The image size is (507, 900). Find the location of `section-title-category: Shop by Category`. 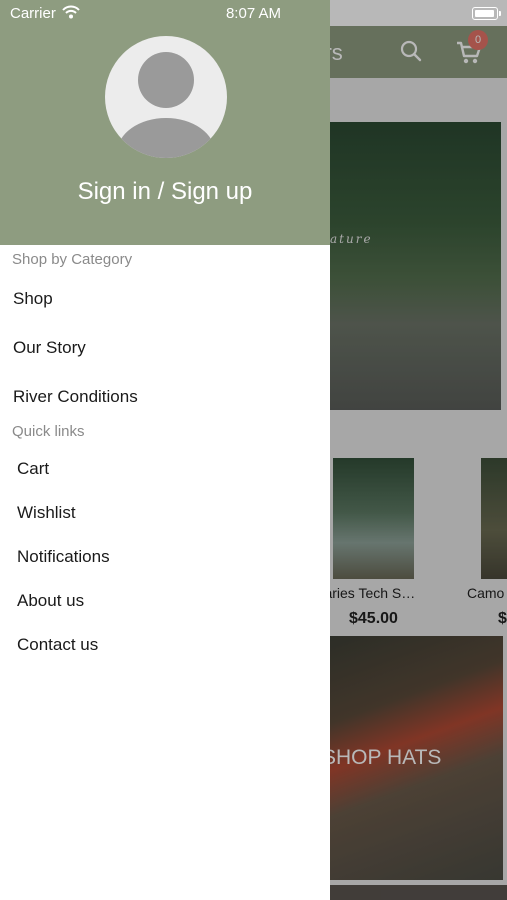

section-title-category: Shop by Category is located at coordinates (72, 259).